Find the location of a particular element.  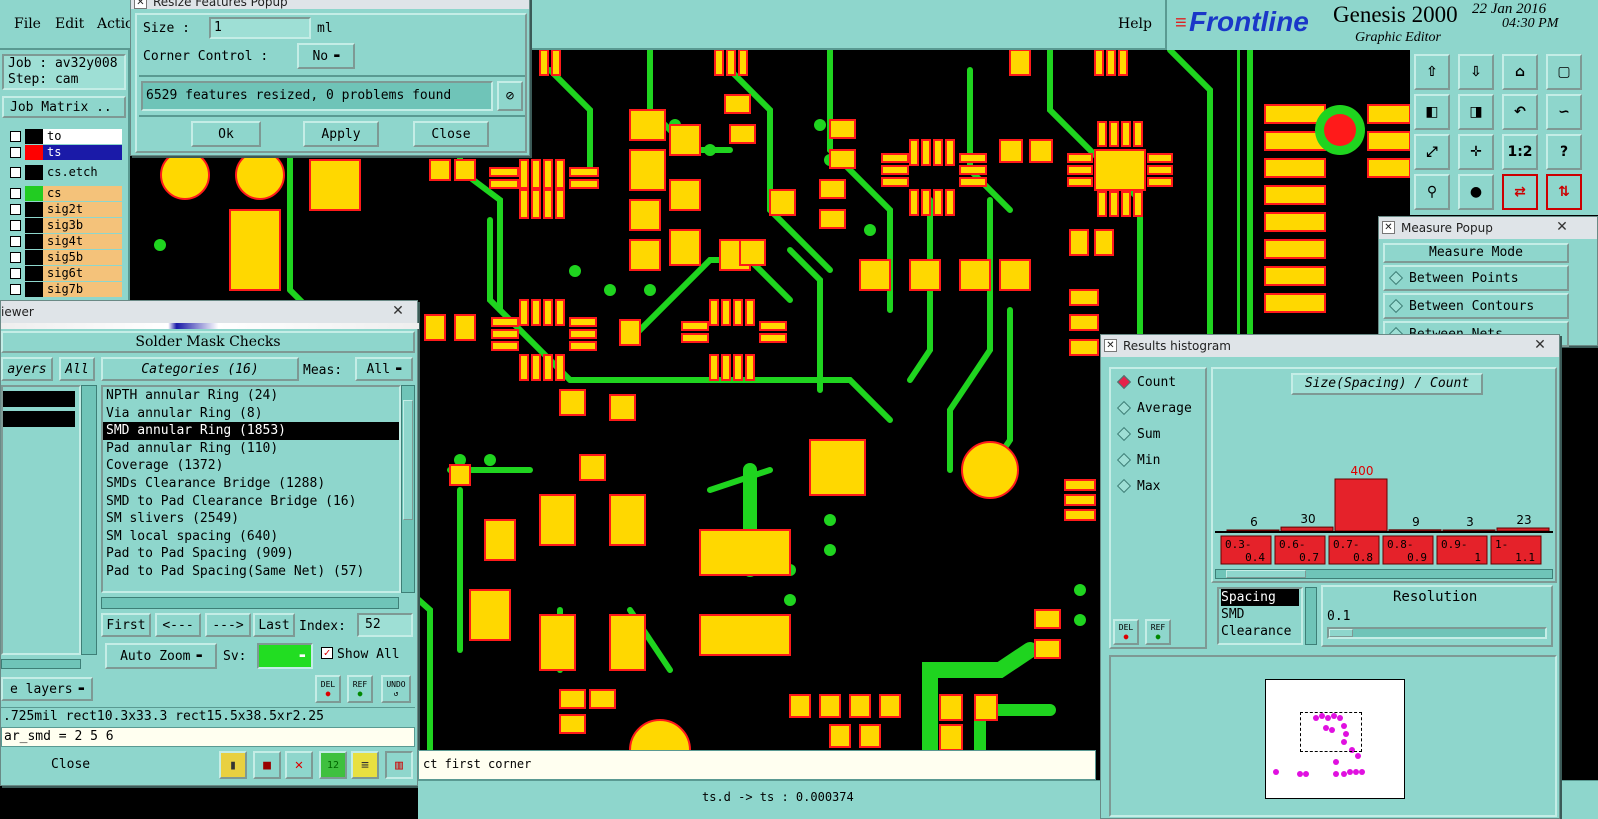

tab-layers: ayers is located at coordinates (27, 369).